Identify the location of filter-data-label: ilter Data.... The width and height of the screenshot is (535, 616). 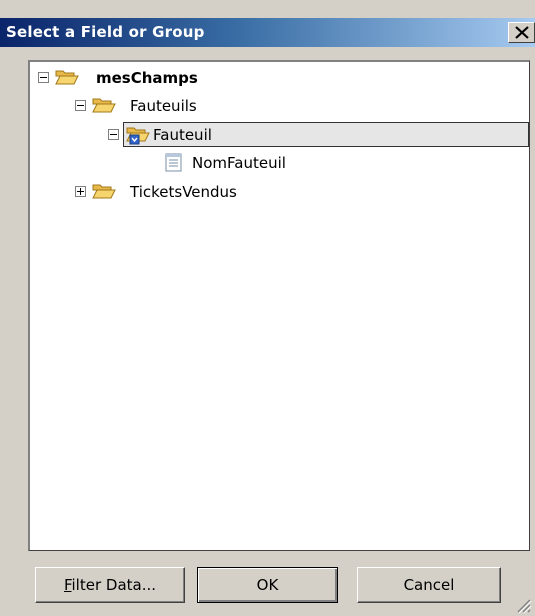
(114, 585).